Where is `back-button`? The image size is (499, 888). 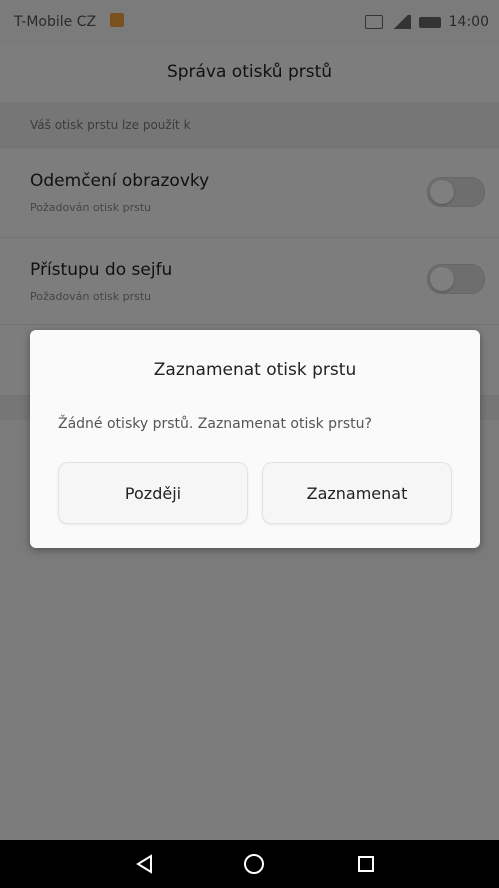 back-button is located at coordinates (145, 864).